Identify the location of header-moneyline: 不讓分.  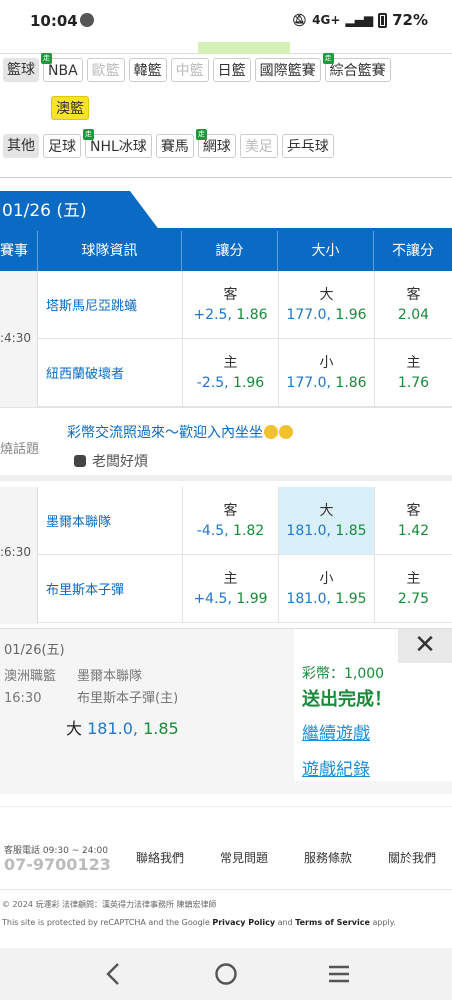
(413, 251).